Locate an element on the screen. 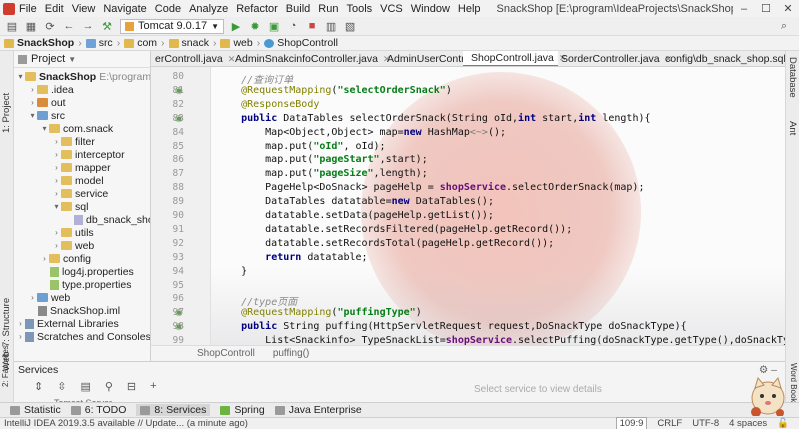 The image size is (799, 429). menu-help: Help is located at coordinates (469, 9).